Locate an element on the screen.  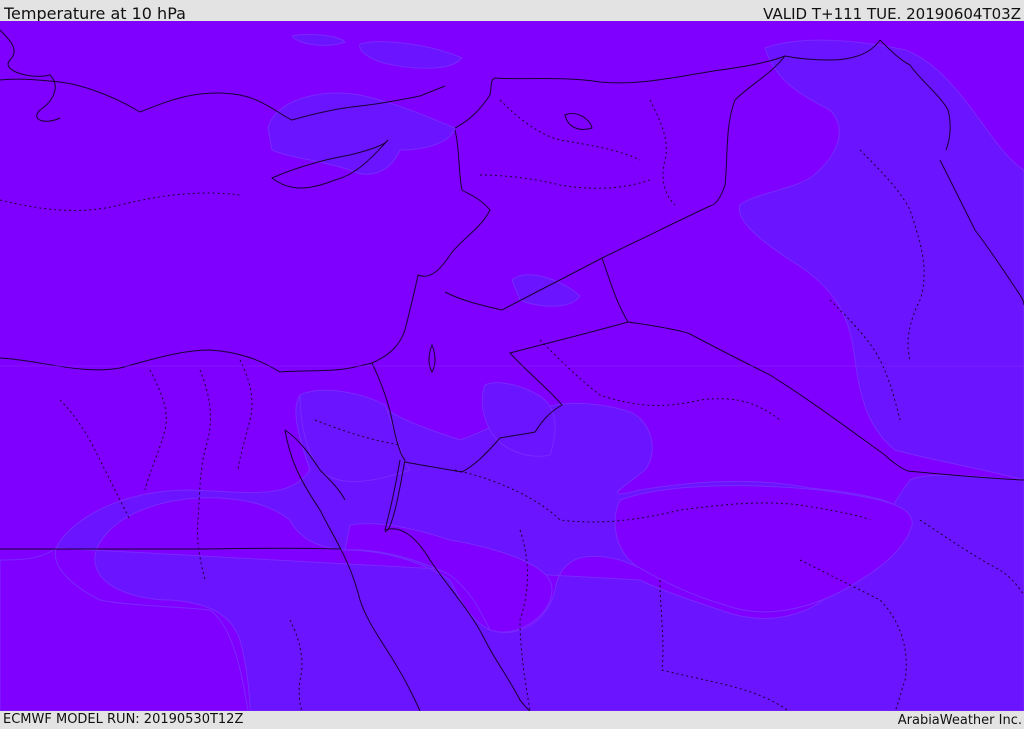
credit-label: ArabiaWeather Inc. is located at coordinates (959, 720).